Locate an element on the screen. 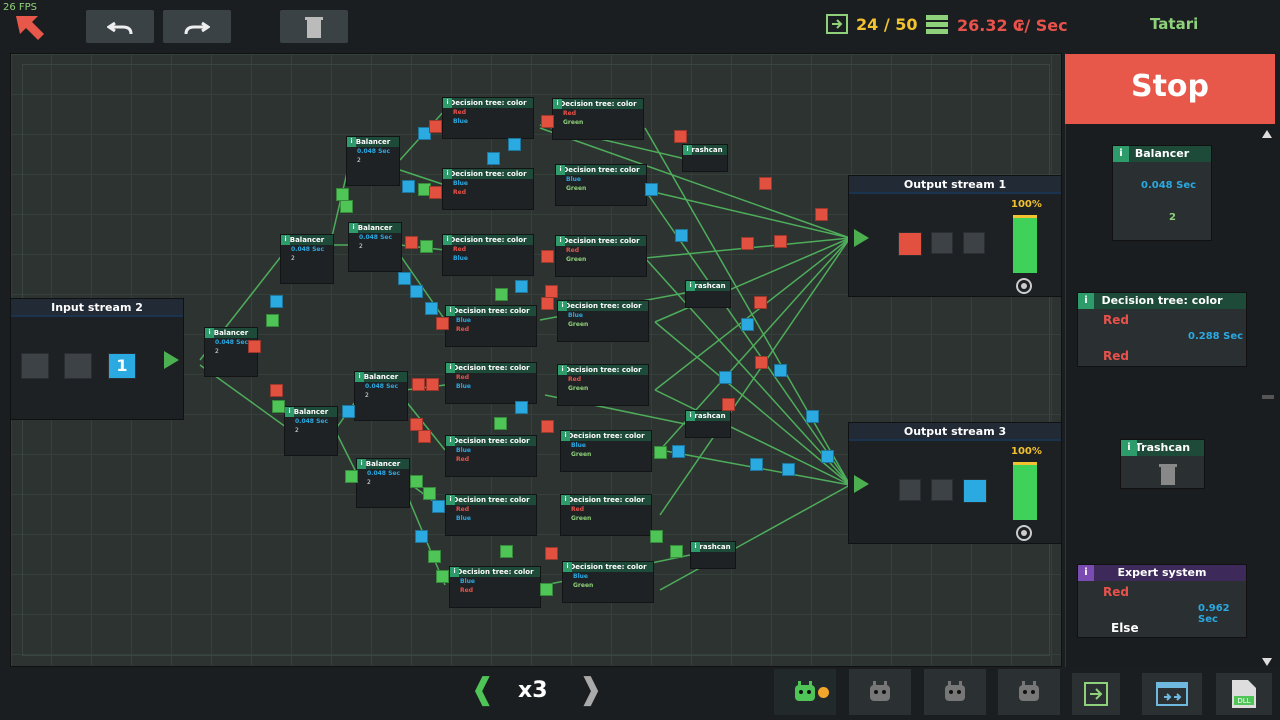 This screenshot has width=1280, height=720. speed-decrease-button: ❰ is located at coordinates (482, 689).